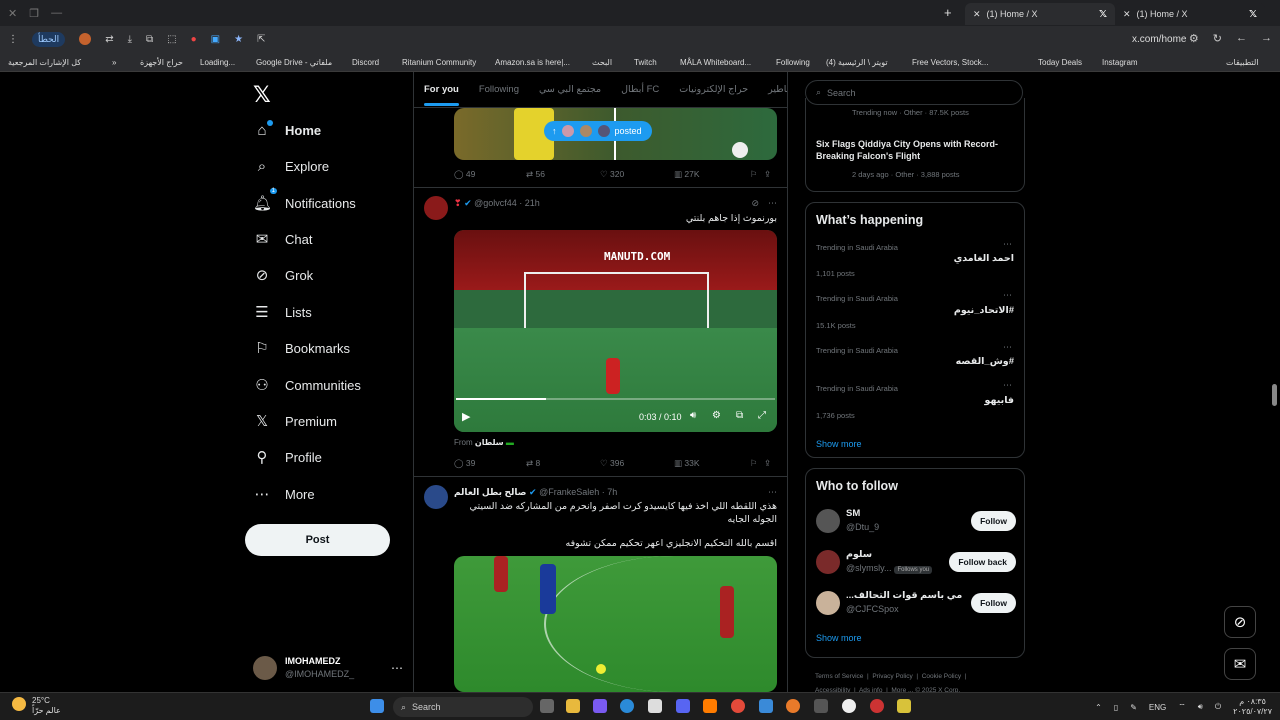 The width and height of the screenshot is (1280, 720). I want to click on volume-icon: 🔊︎, so click(1200, 707).